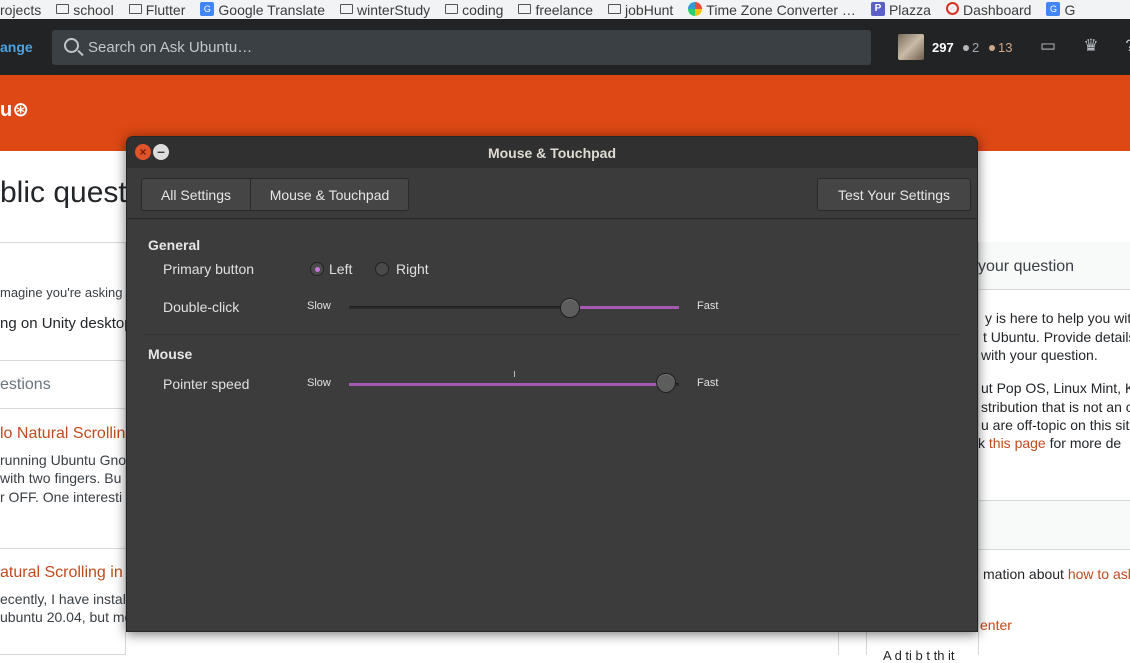  What do you see at coordinates (93, 9) in the screenshot?
I see `bookmark-label: school` at bounding box center [93, 9].